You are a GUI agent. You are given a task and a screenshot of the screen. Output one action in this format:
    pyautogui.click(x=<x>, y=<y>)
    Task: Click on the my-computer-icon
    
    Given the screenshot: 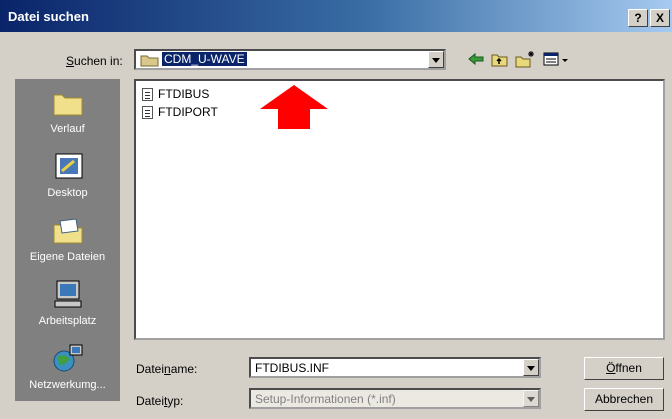 What is the action you would take?
    pyautogui.click(x=68, y=294)
    